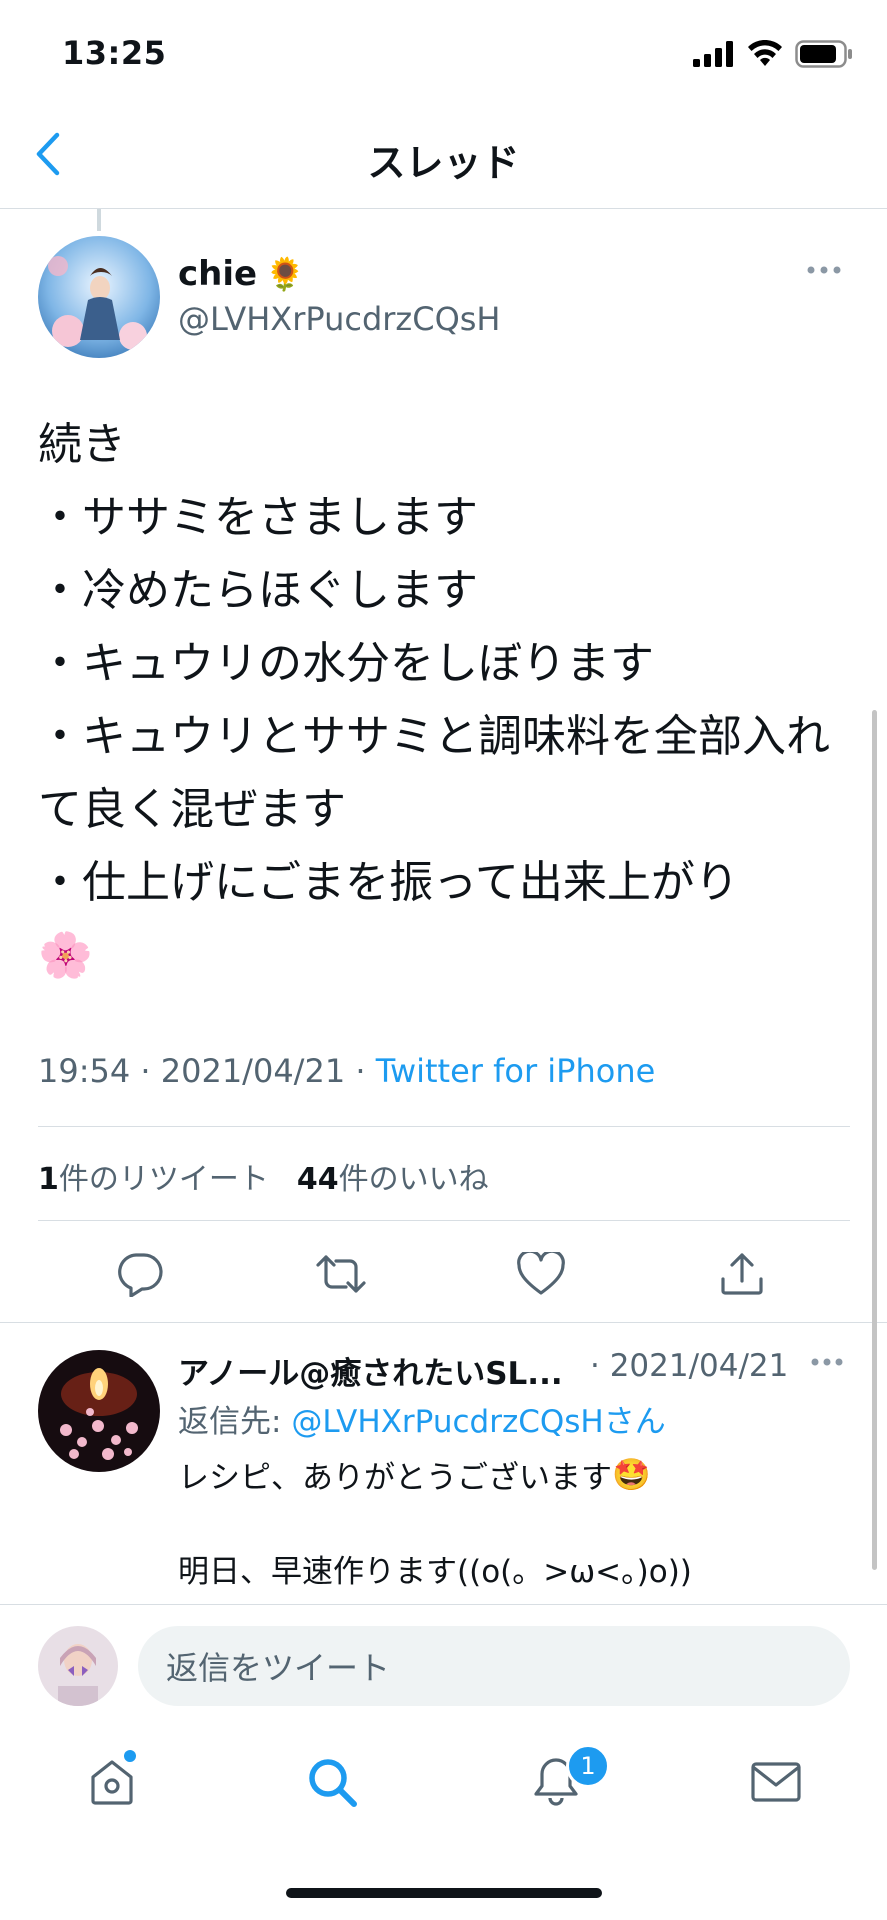  I want to click on scrollbar, so click(874, 1140).